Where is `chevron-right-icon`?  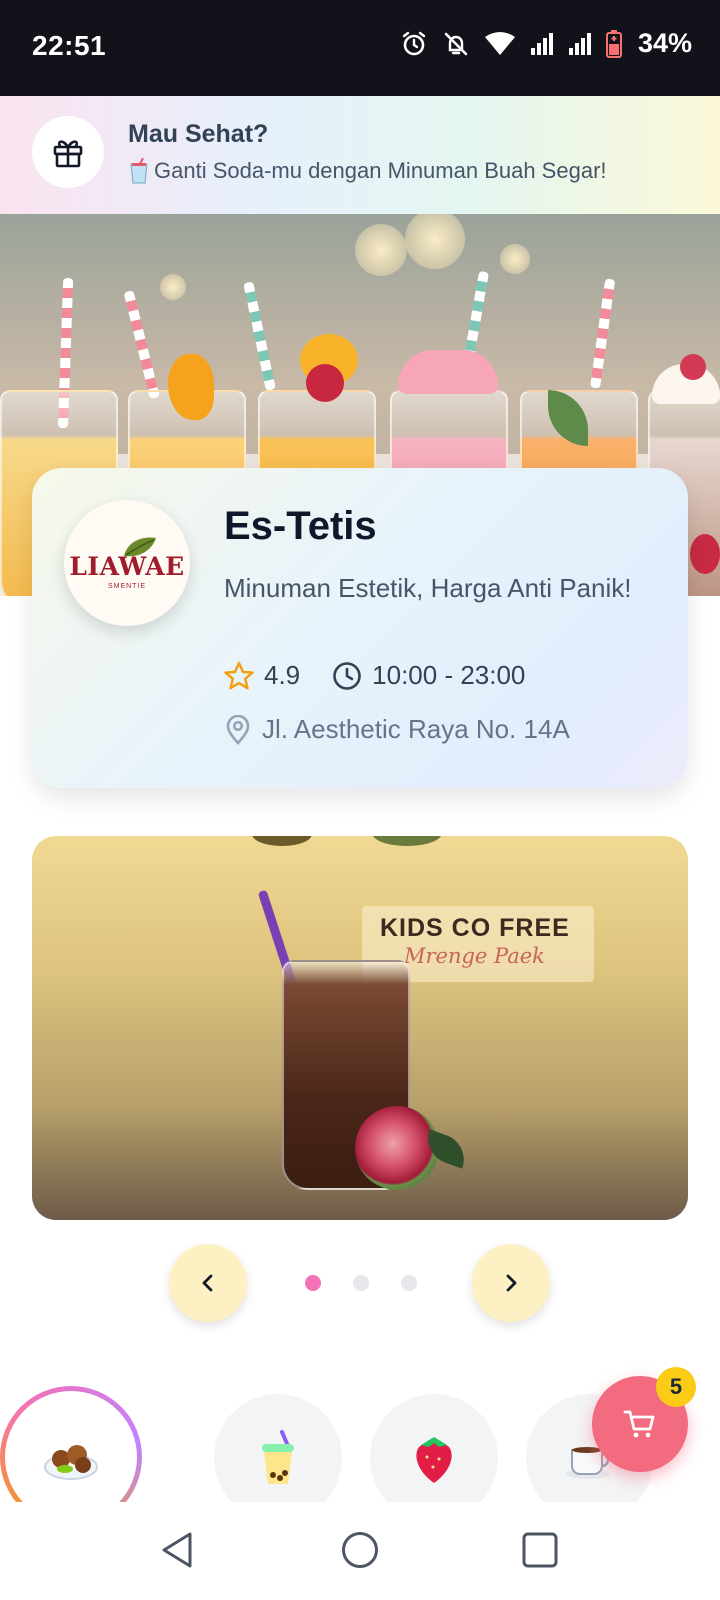 chevron-right-icon is located at coordinates (511, 1283).